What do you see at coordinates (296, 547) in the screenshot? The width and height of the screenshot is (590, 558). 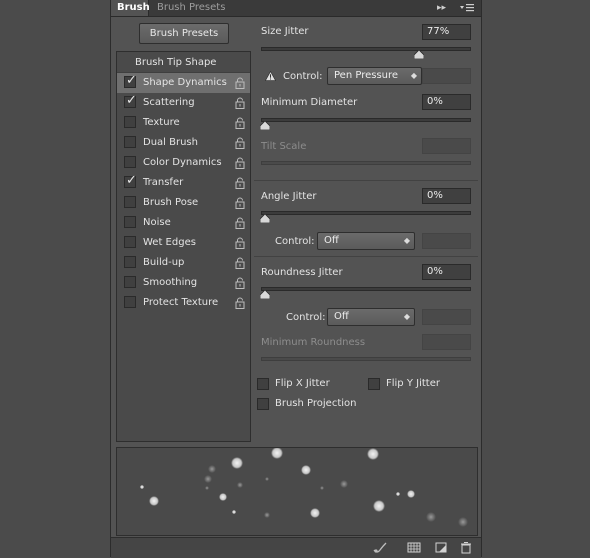 I see `panel-bottom-bar` at bounding box center [296, 547].